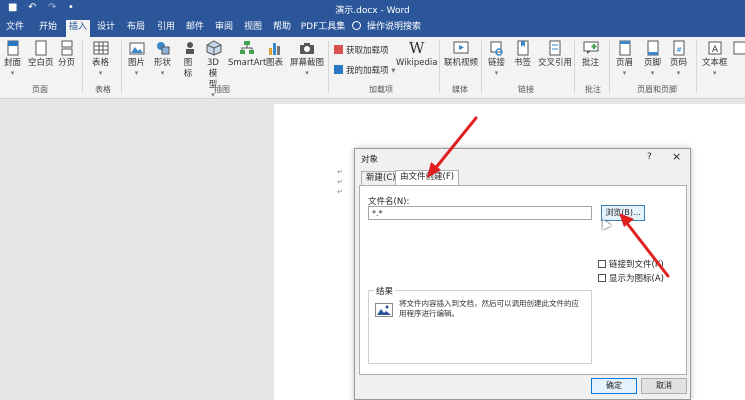 This screenshot has width=745, height=400. What do you see at coordinates (496, 48) in the screenshot?
I see `link-icon` at bounding box center [496, 48].